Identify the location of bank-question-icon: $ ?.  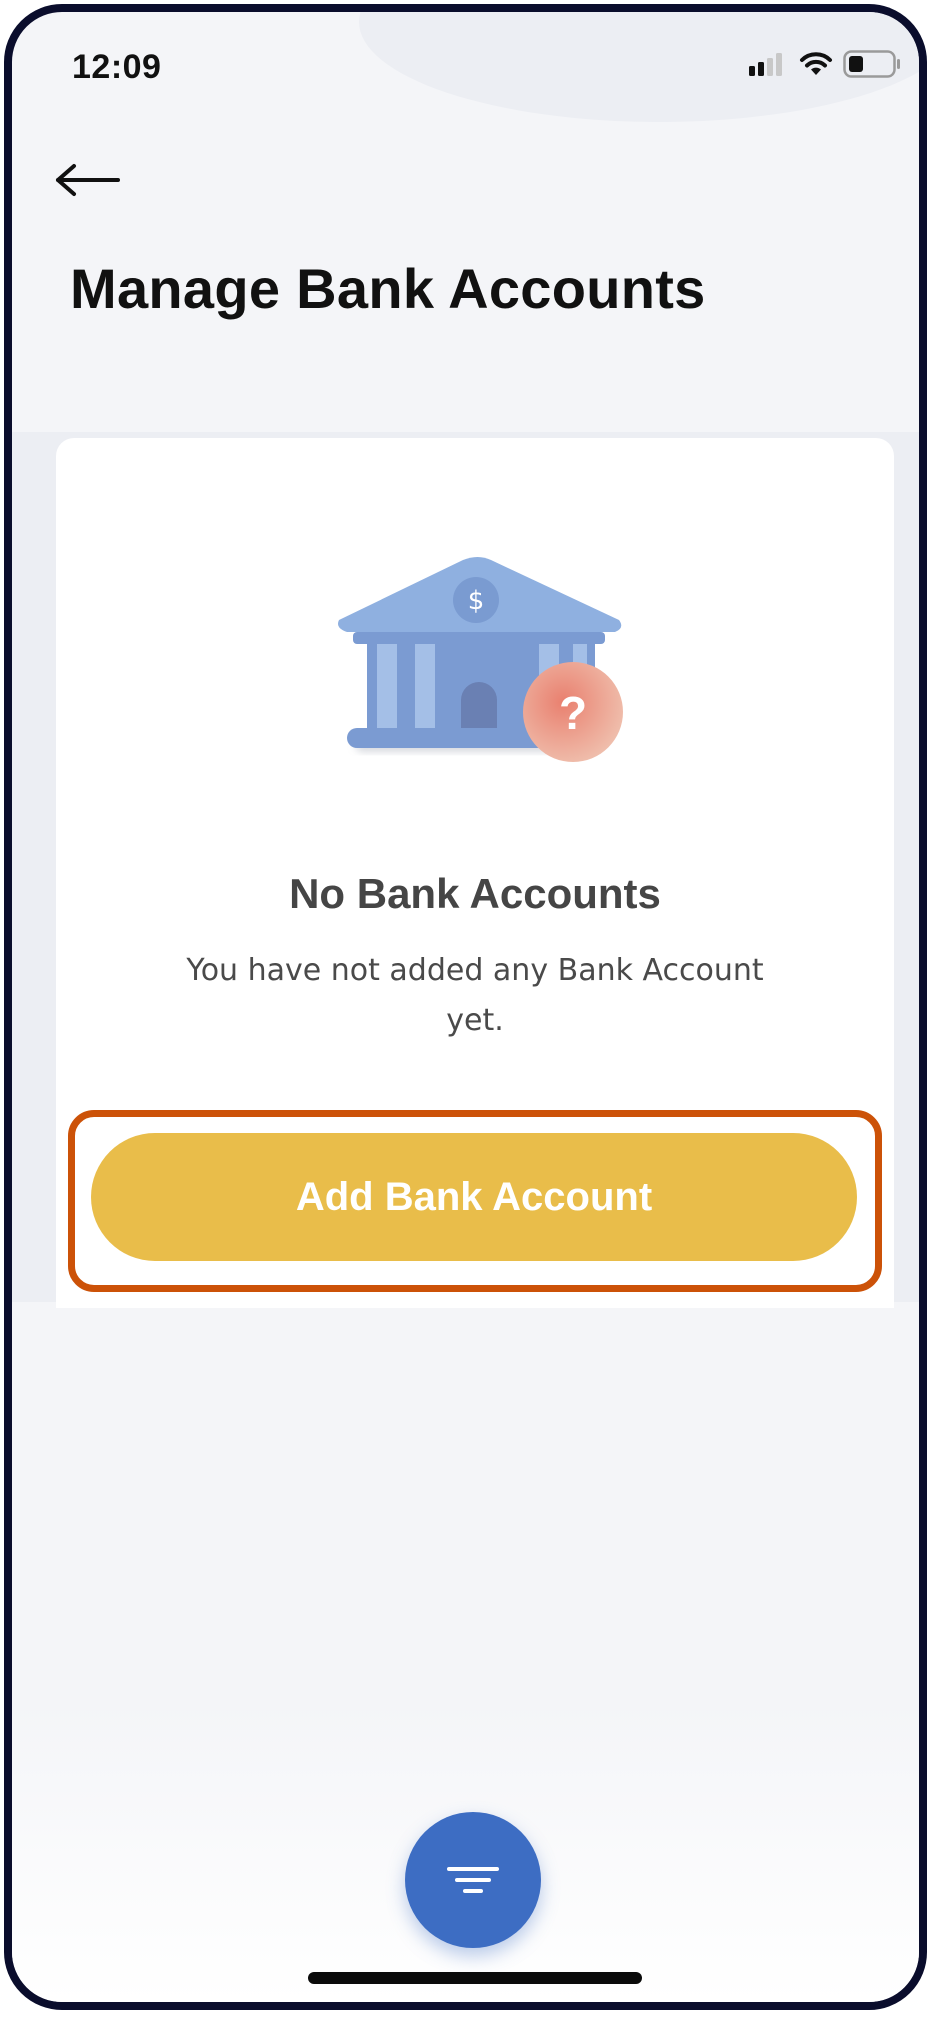
(480, 659).